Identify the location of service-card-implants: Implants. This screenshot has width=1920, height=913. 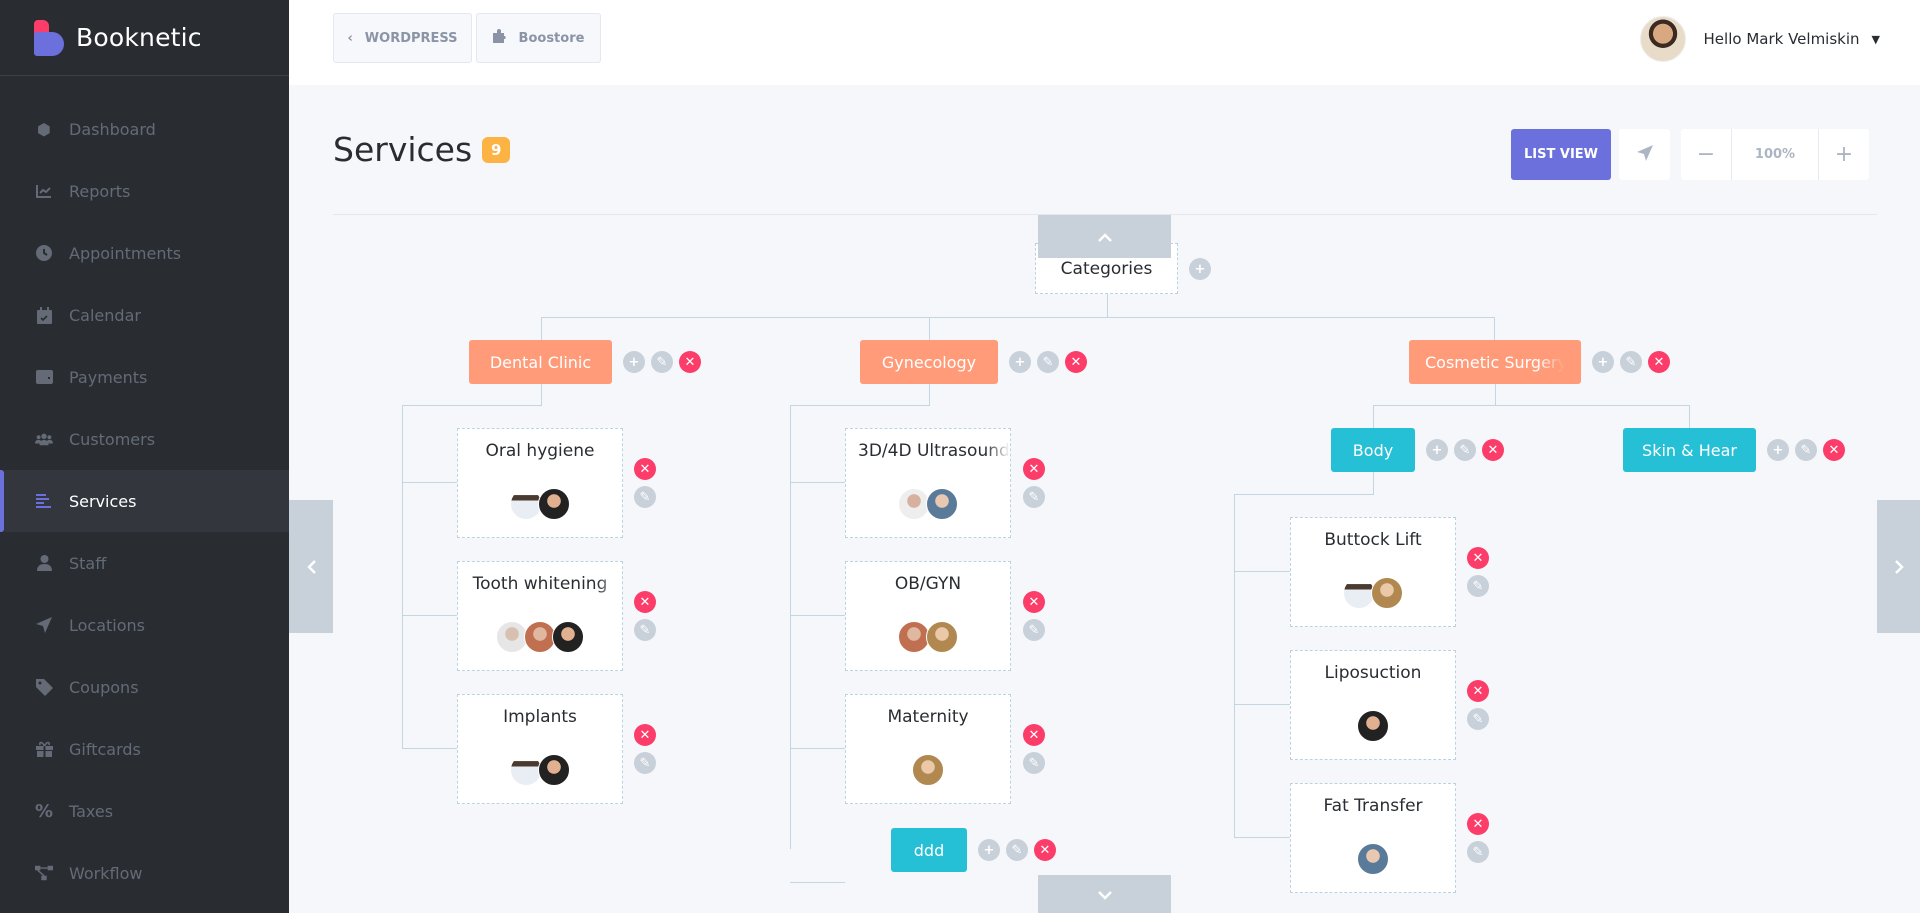
(540, 749).